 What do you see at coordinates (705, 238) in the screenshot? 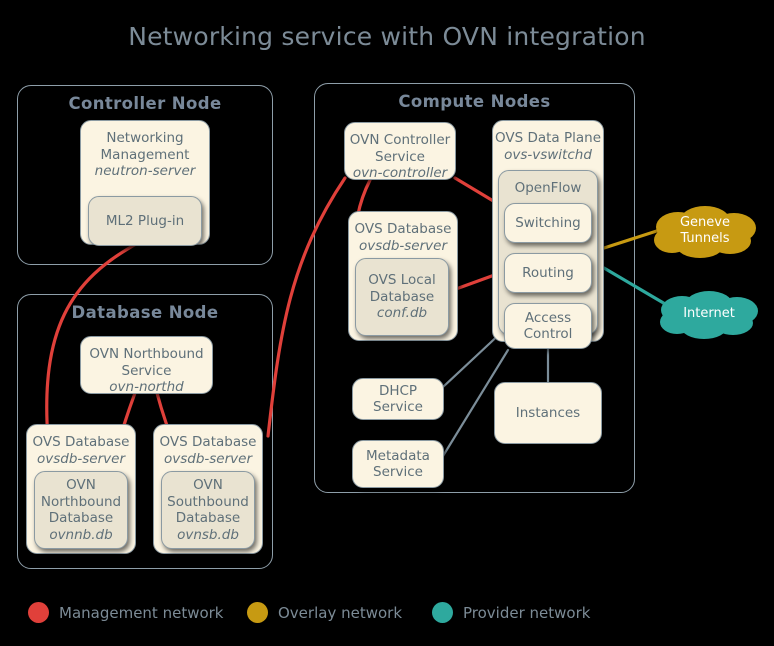
I see `geneve-line2: Tunnels` at bounding box center [705, 238].